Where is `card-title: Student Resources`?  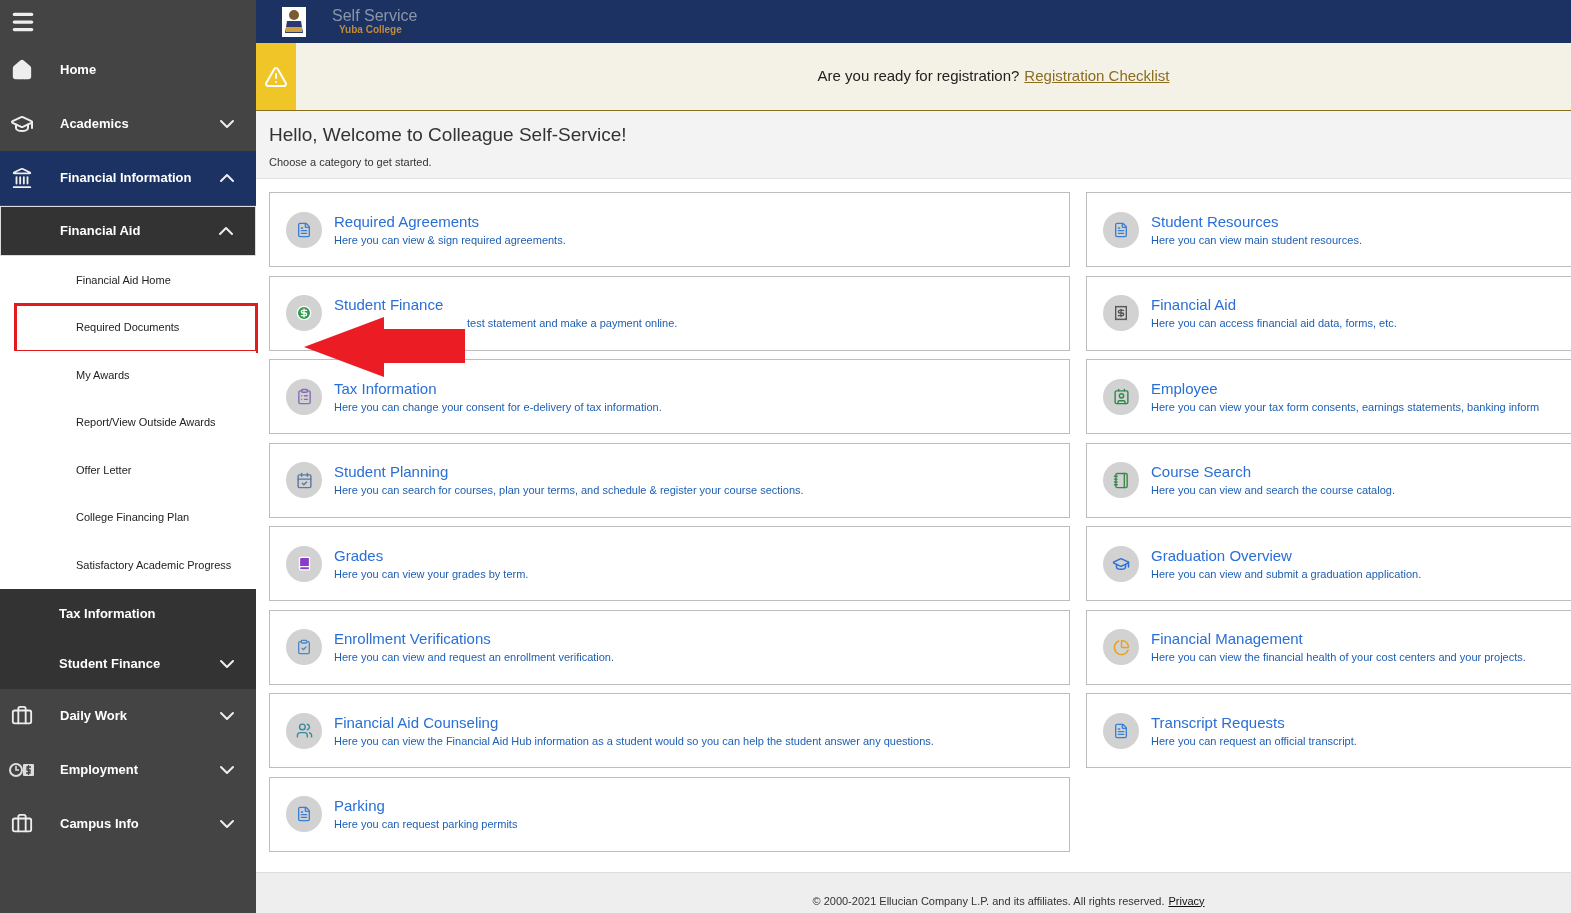
card-title: Student Resources is located at coordinates (1256, 221).